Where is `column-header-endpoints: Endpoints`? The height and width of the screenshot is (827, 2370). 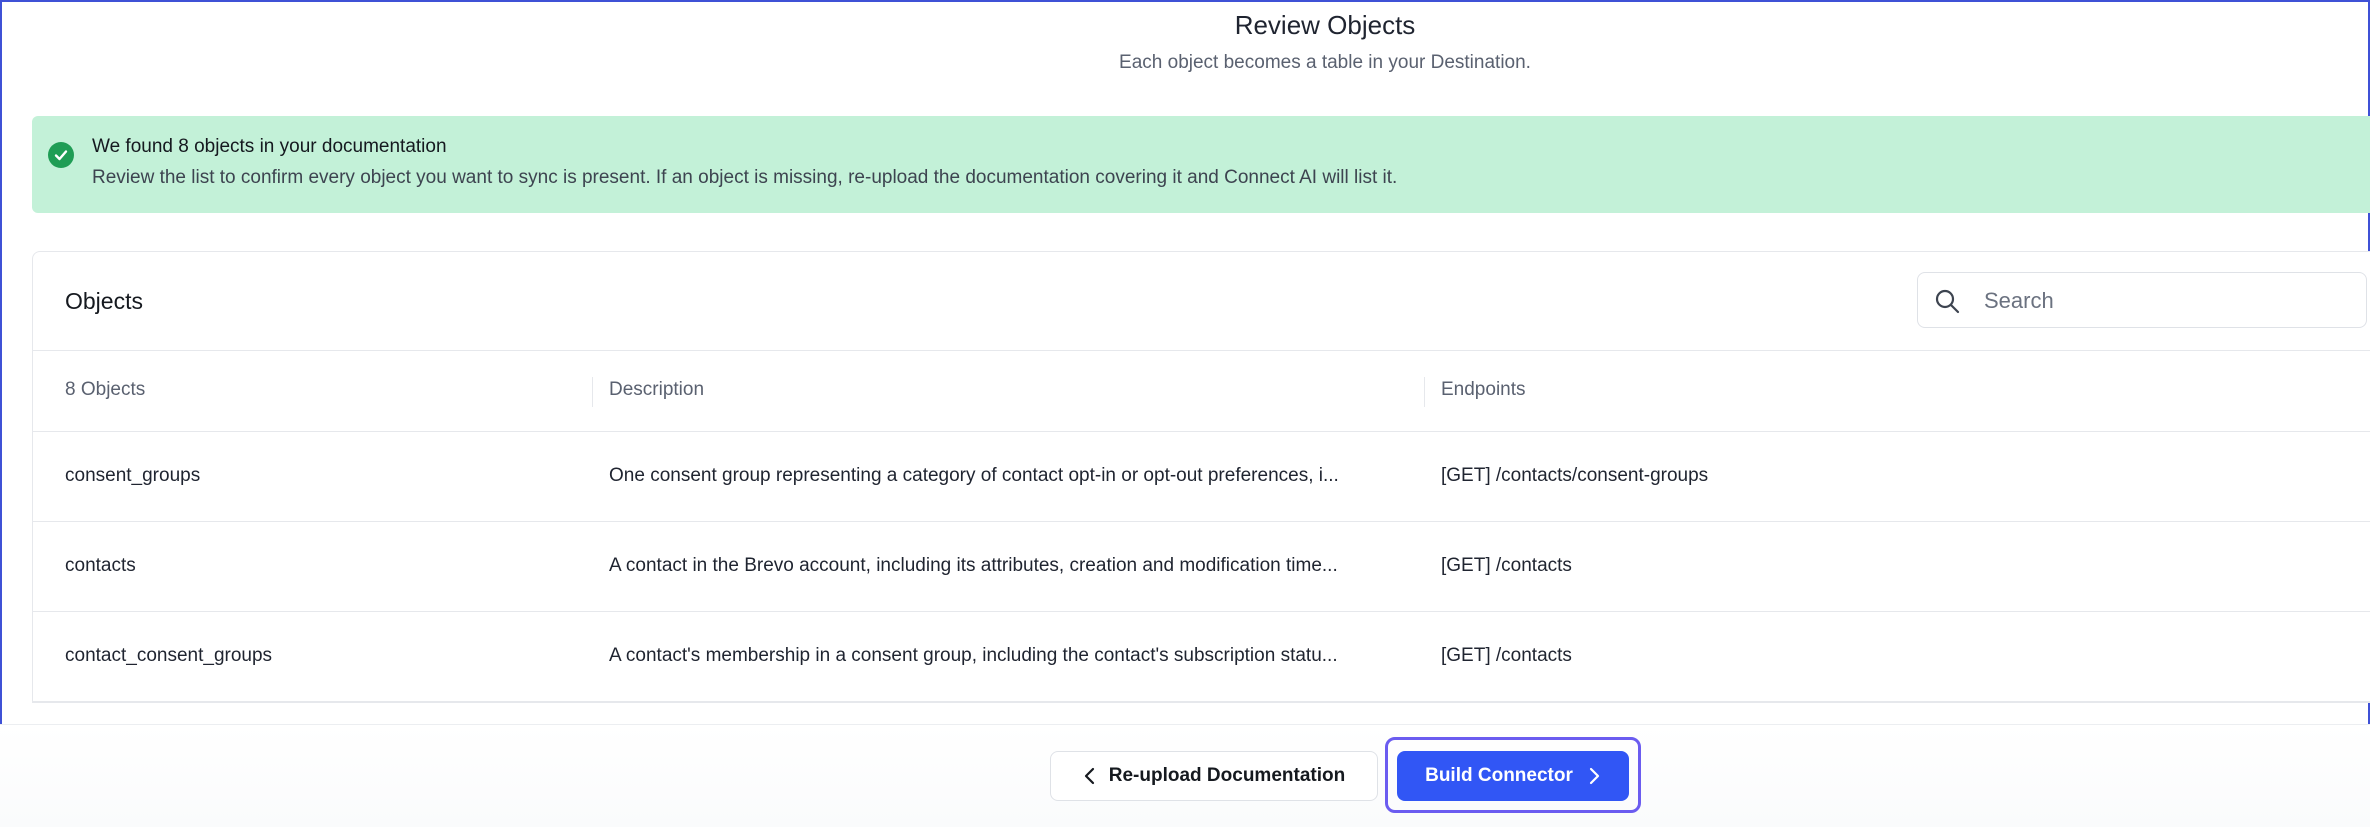 column-header-endpoints: Endpoints is located at coordinates (1483, 389).